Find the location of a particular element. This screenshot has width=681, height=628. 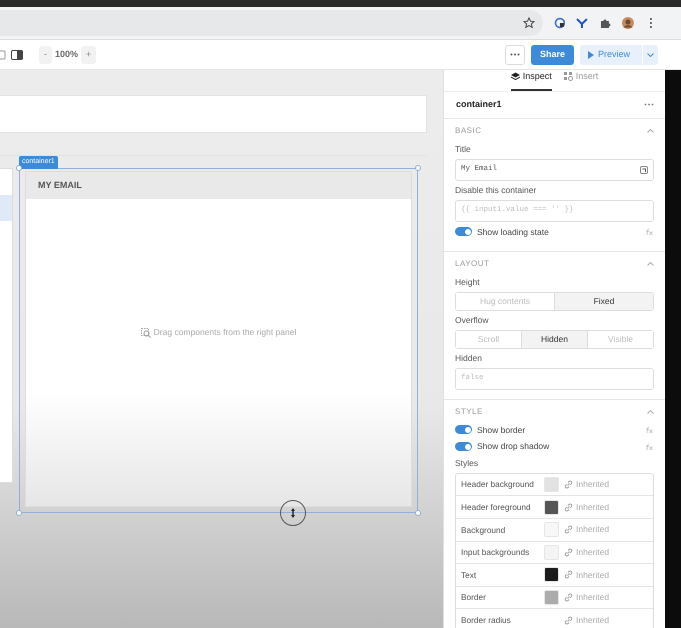

zoom-in-button: + is located at coordinates (88, 55).